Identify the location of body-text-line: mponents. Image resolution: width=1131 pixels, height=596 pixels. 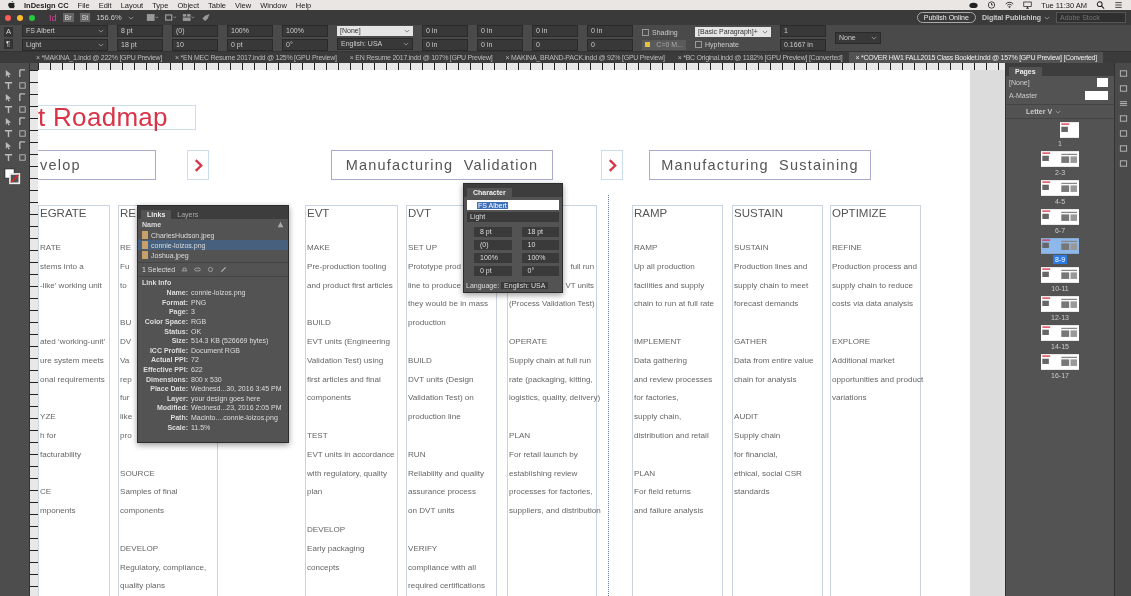
(58, 511).